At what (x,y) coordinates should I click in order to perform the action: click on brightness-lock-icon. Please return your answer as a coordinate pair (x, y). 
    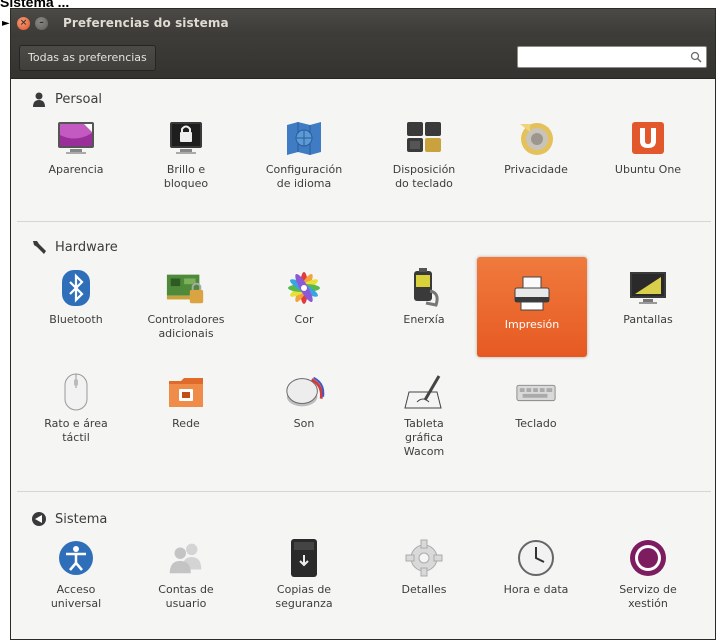
    Looking at the image, I should click on (186, 138).